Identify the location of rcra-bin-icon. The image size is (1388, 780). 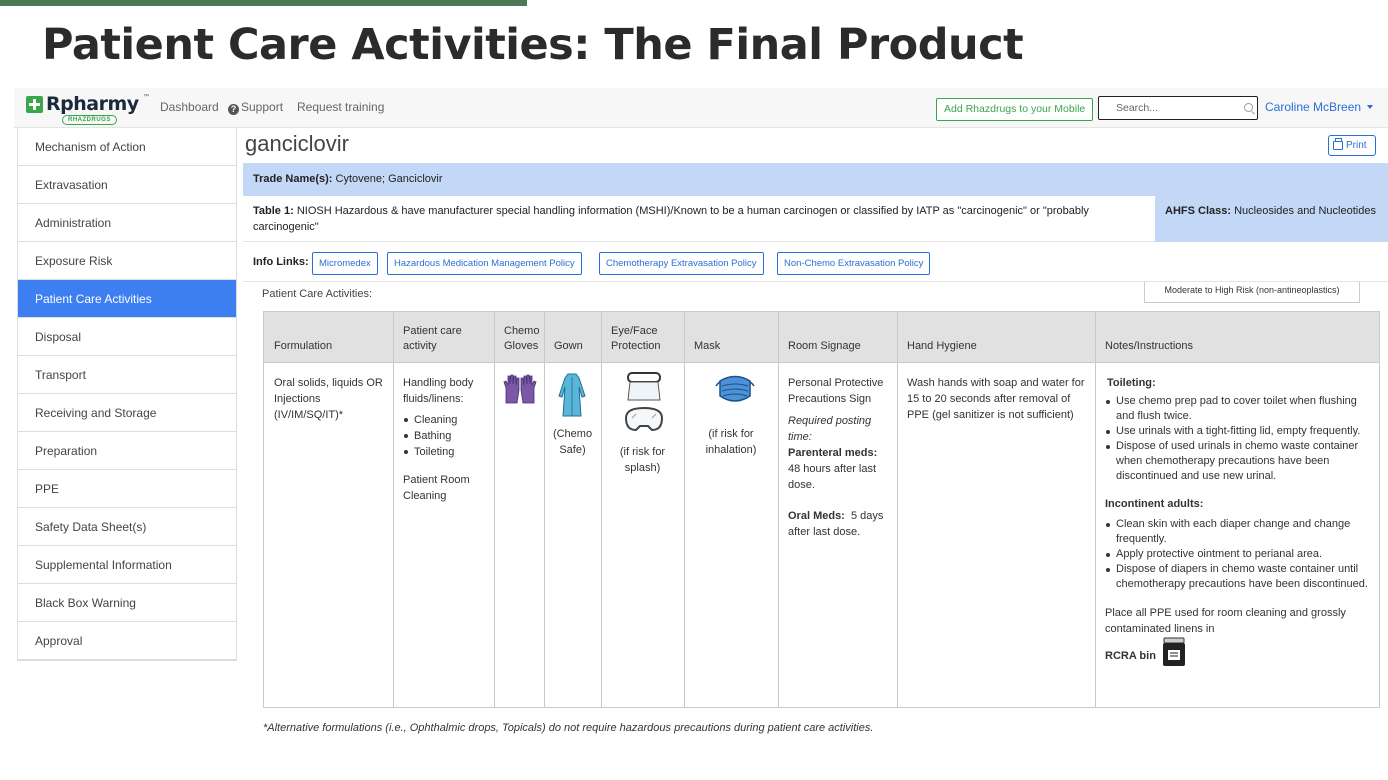
(1173, 651).